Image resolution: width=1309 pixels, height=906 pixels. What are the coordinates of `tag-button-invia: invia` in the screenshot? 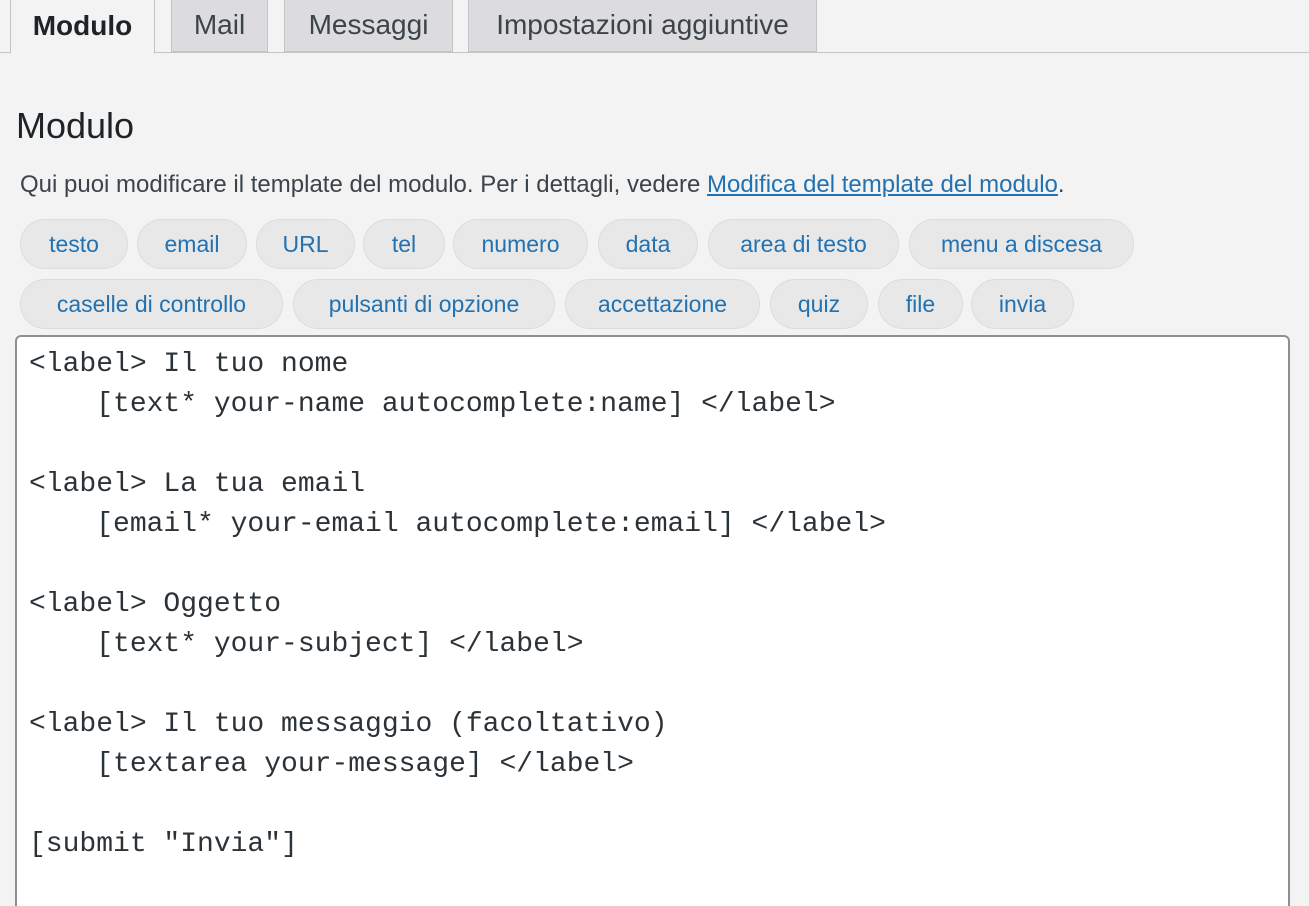 It's located at (1022, 304).